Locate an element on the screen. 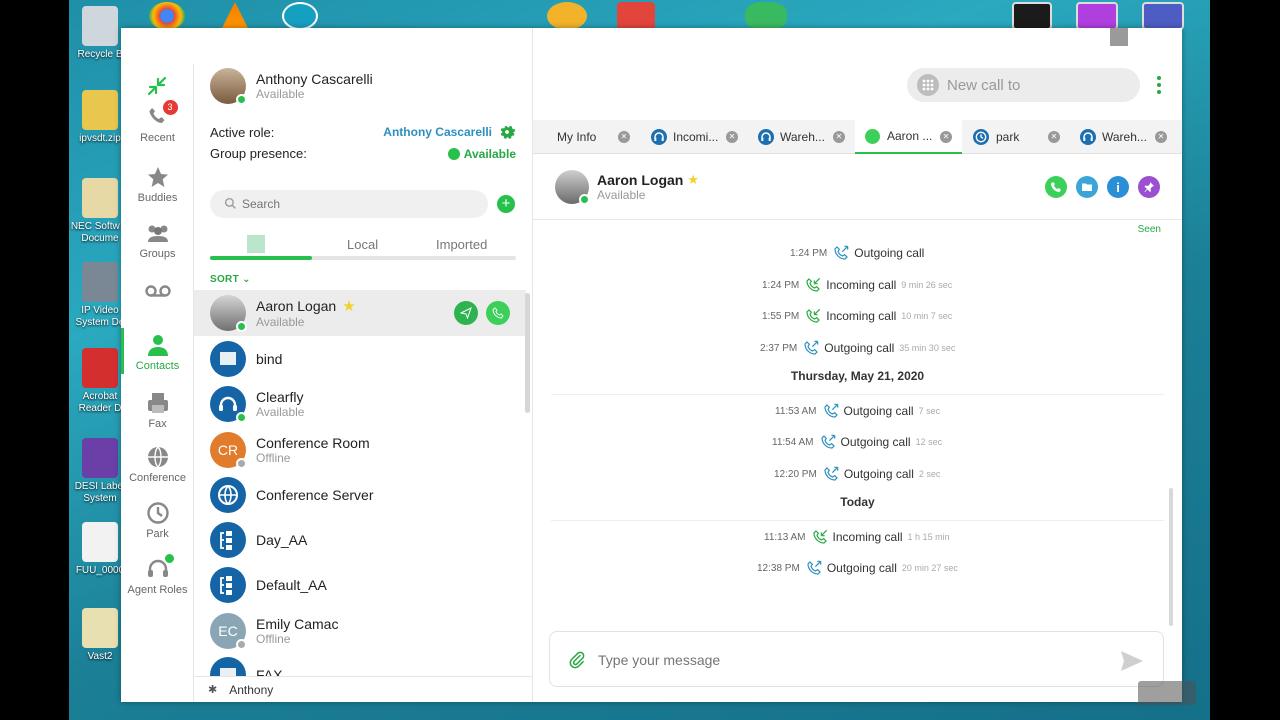 Image resolution: width=1280 pixels, height=720 pixels. chat-scrollbar is located at coordinates (1171, 557).